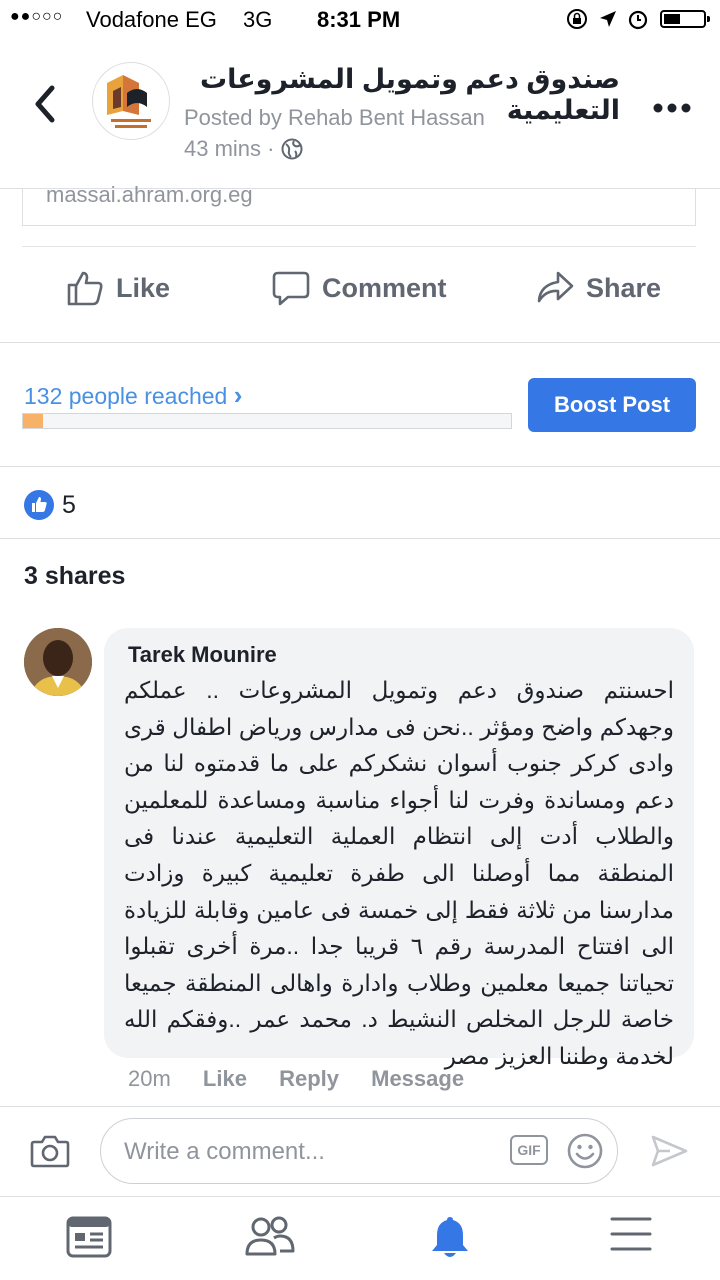 This screenshot has height=1280, width=720. I want to click on share-arrow-icon, so click(555, 287).